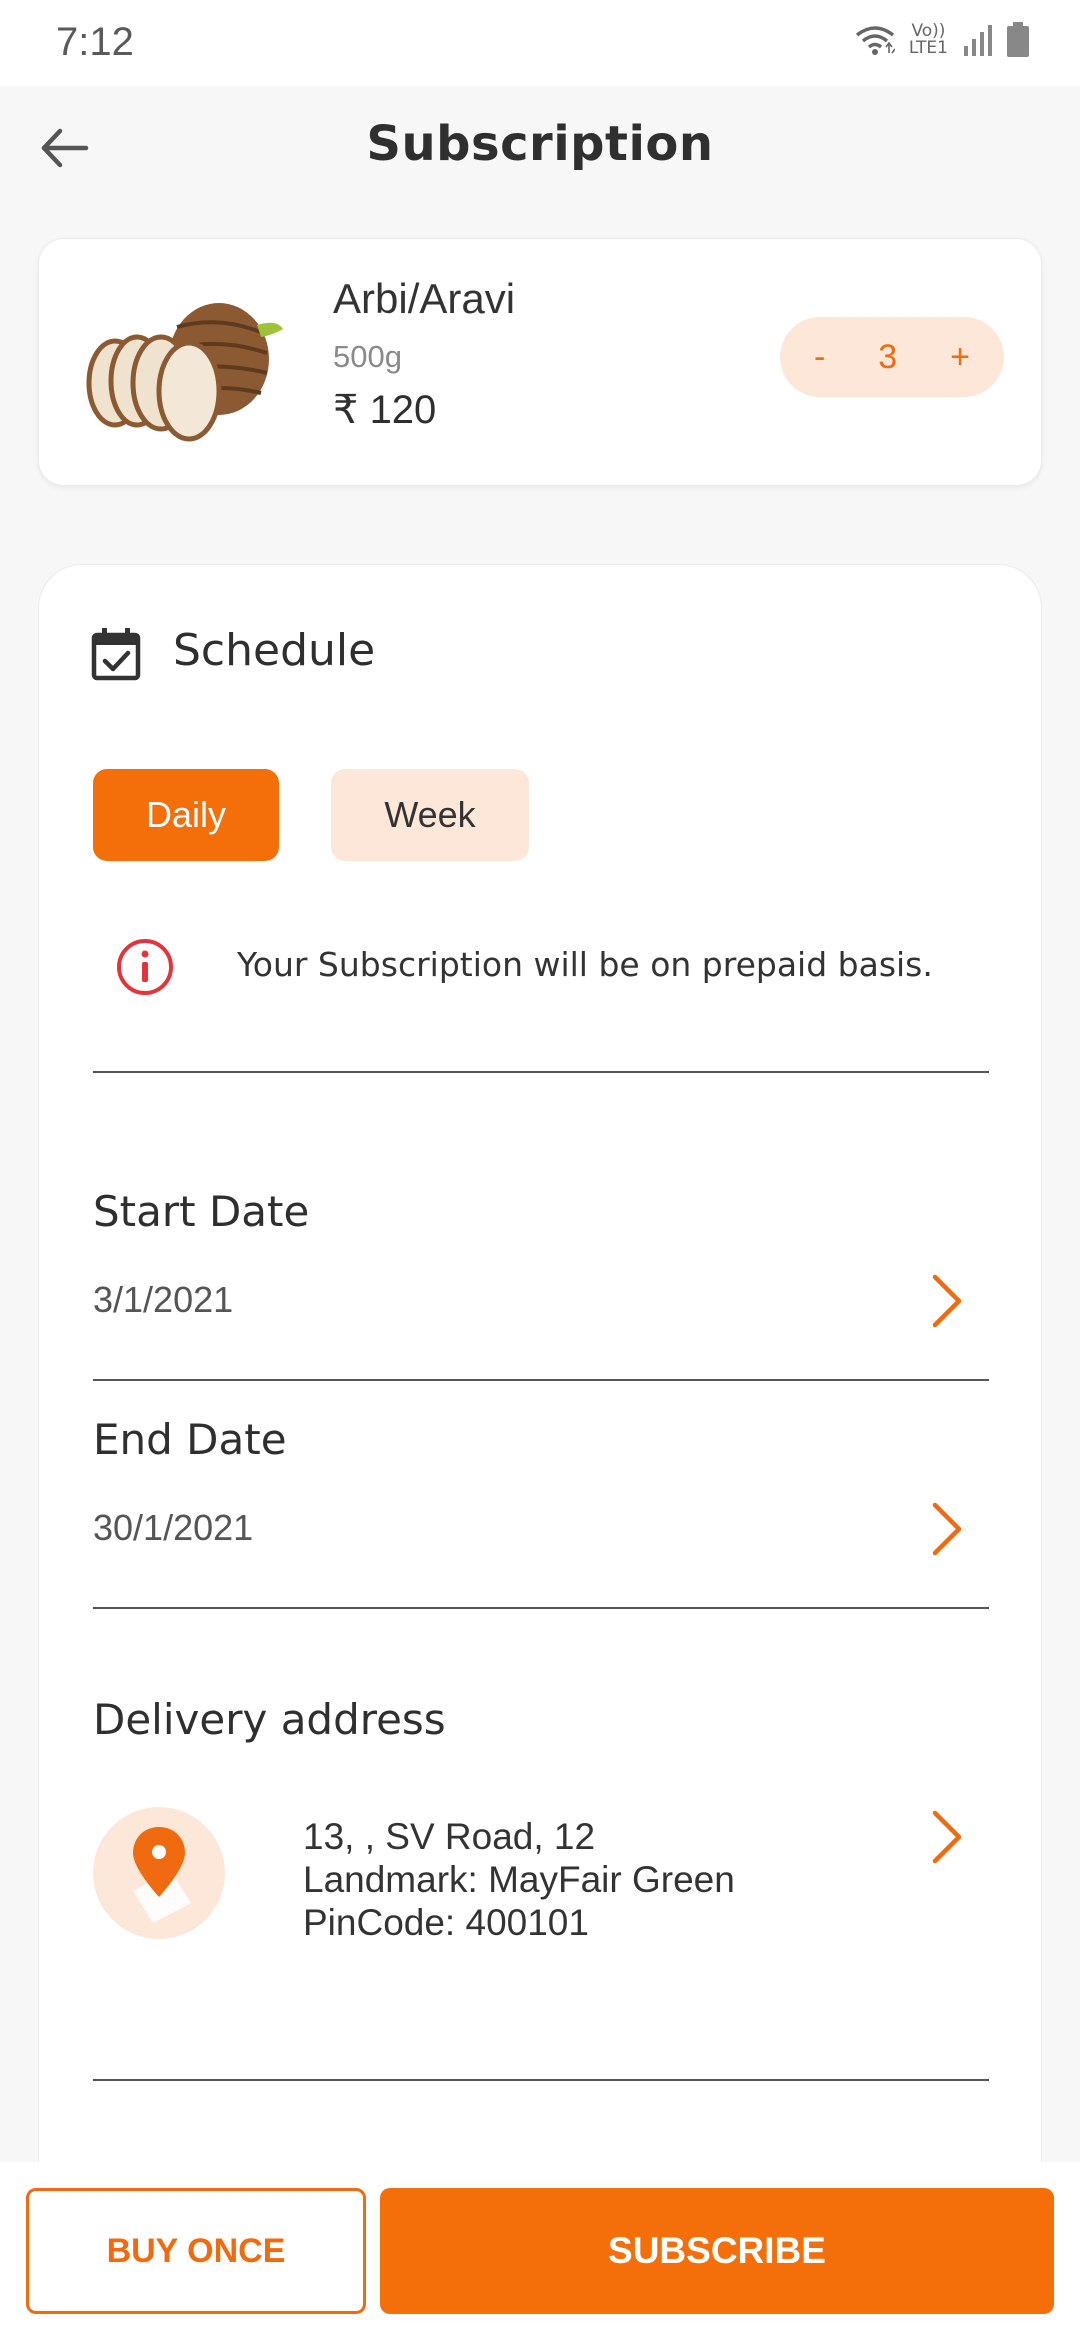 The height and width of the screenshot is (2340, 1080). I want to click on product-weight: 500g, so click(367, 356).